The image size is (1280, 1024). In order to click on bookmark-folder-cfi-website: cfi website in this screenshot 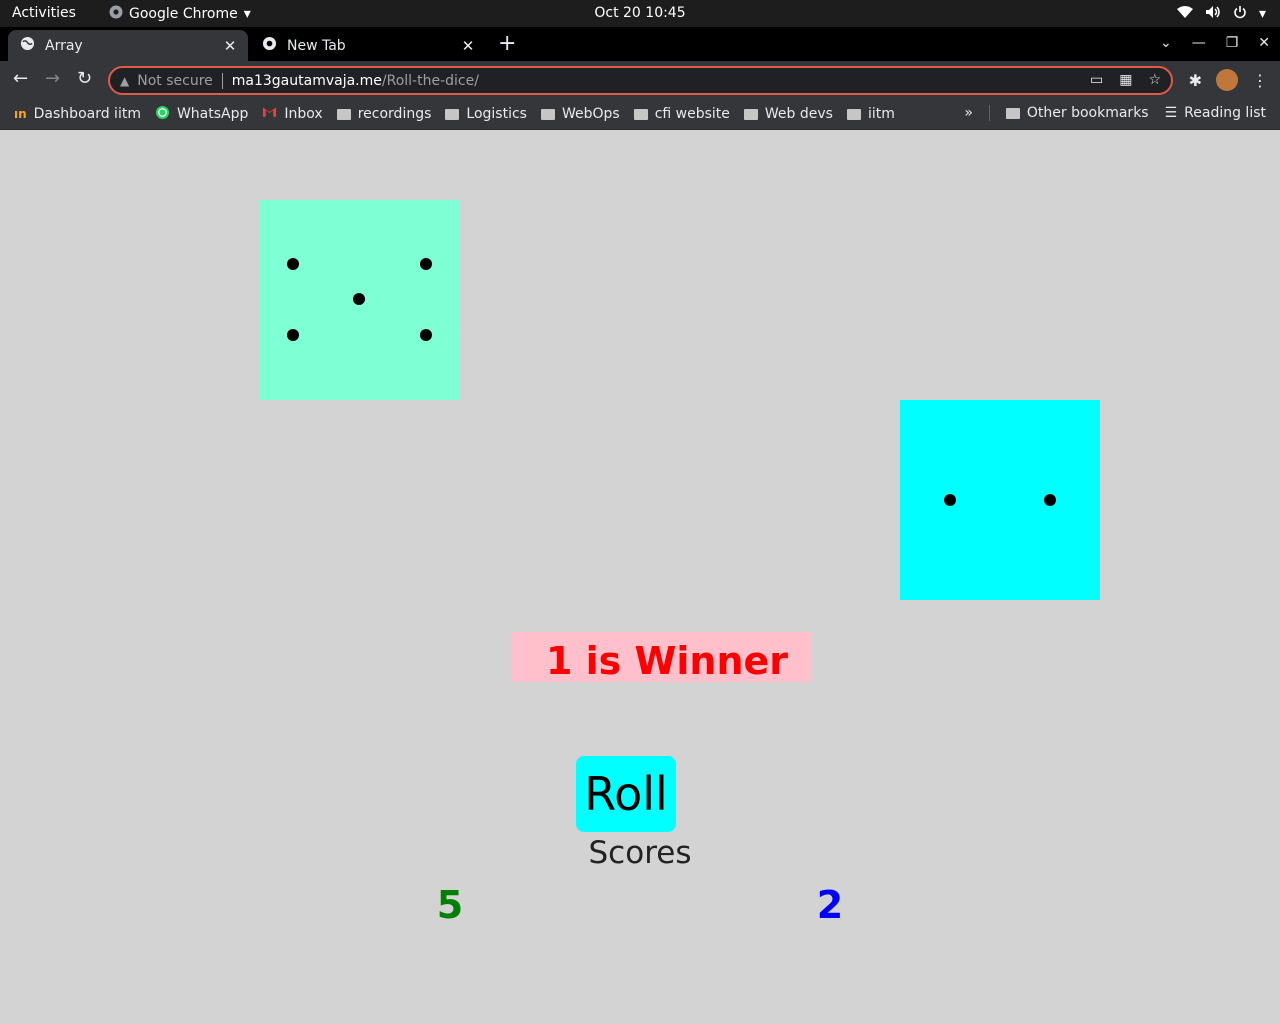, I will do `click(681, 114)`.